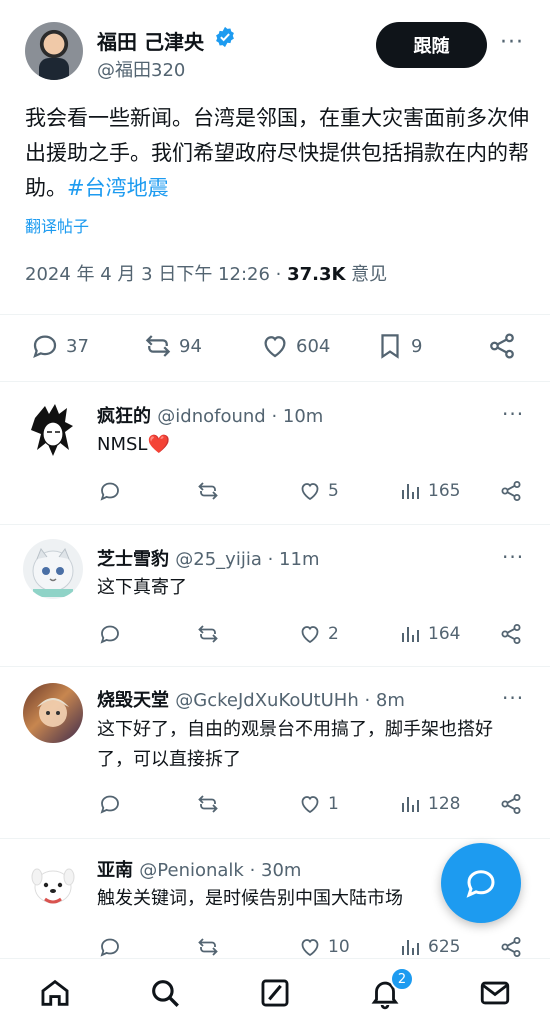  Describe the element at coordinates (133, 700) in the screenshot. I see `reply-author-name: 烧毁天堂` at that location.